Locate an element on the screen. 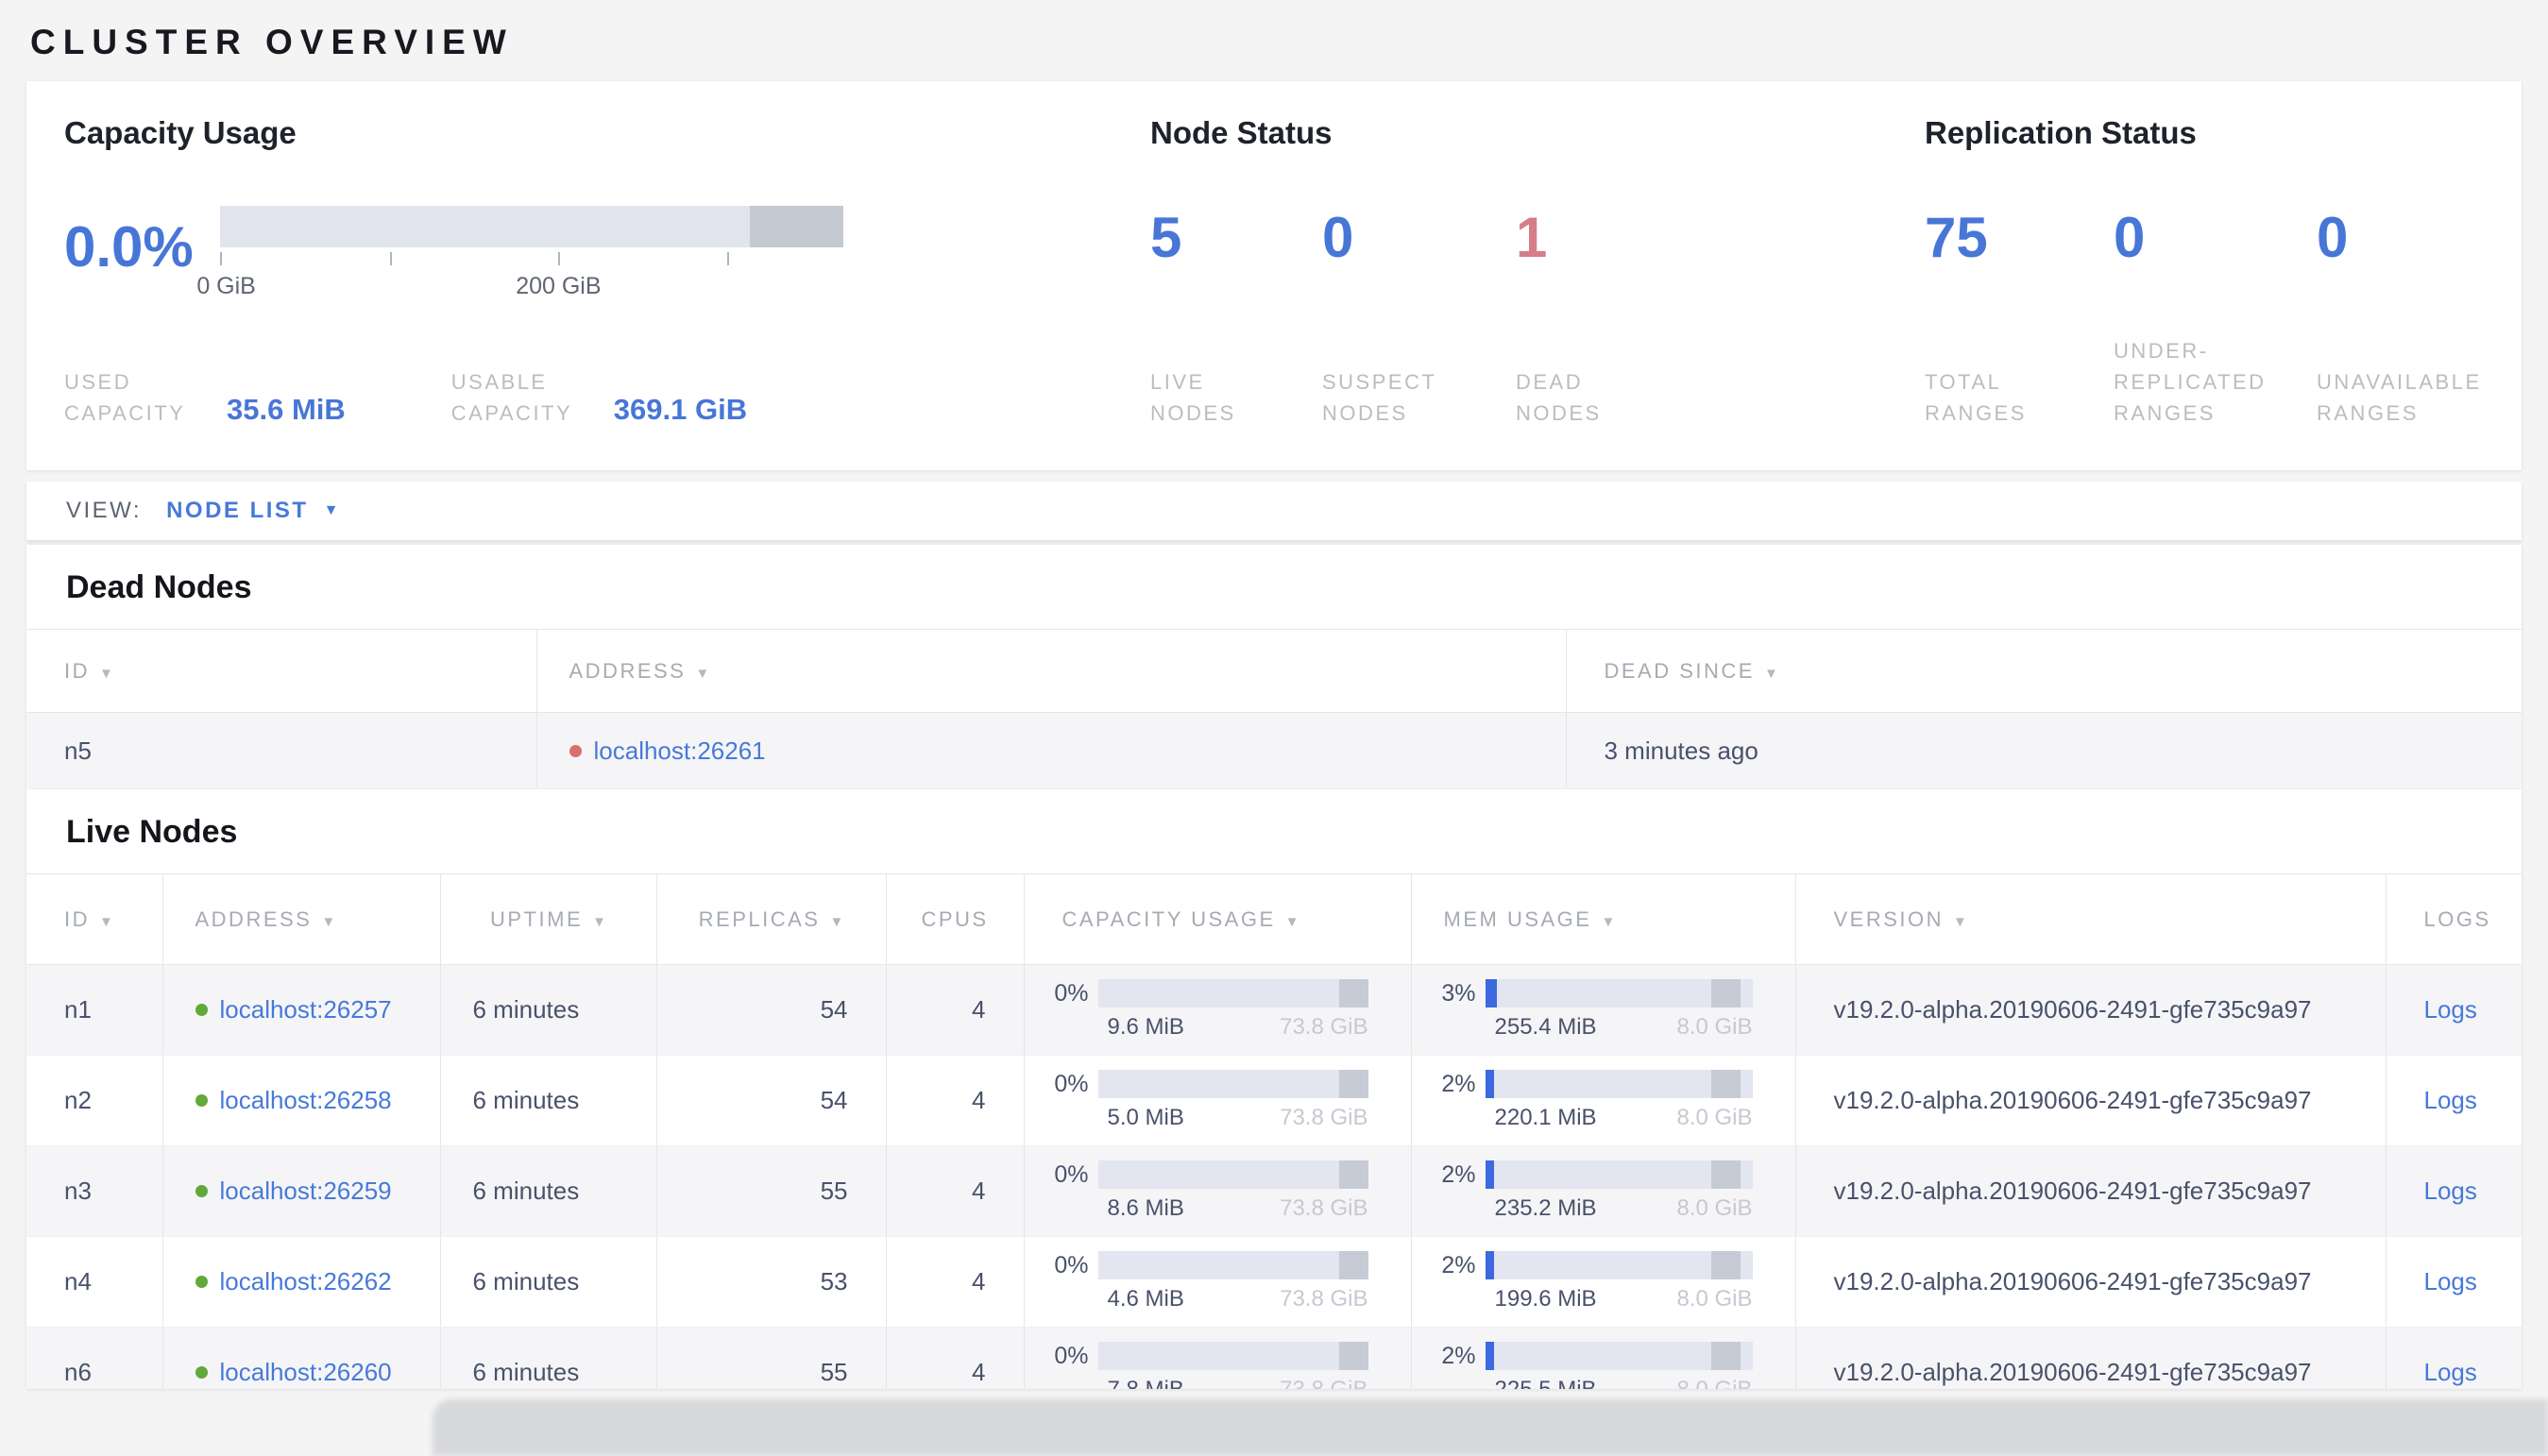 The image size is (2548, 1456). capacity-usage-cell: 0% 7.8 MiB 73.8 GiB is located at coordinates (1218, 1365).